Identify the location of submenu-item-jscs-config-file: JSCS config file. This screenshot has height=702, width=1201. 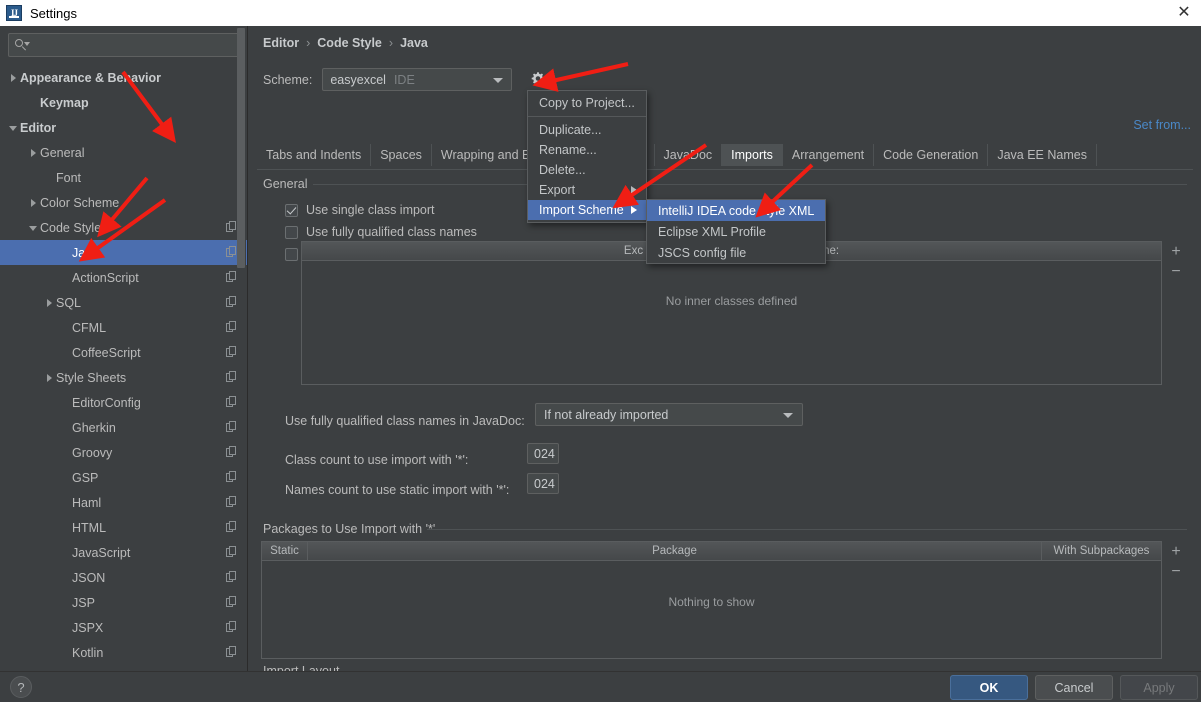
(736, 252).